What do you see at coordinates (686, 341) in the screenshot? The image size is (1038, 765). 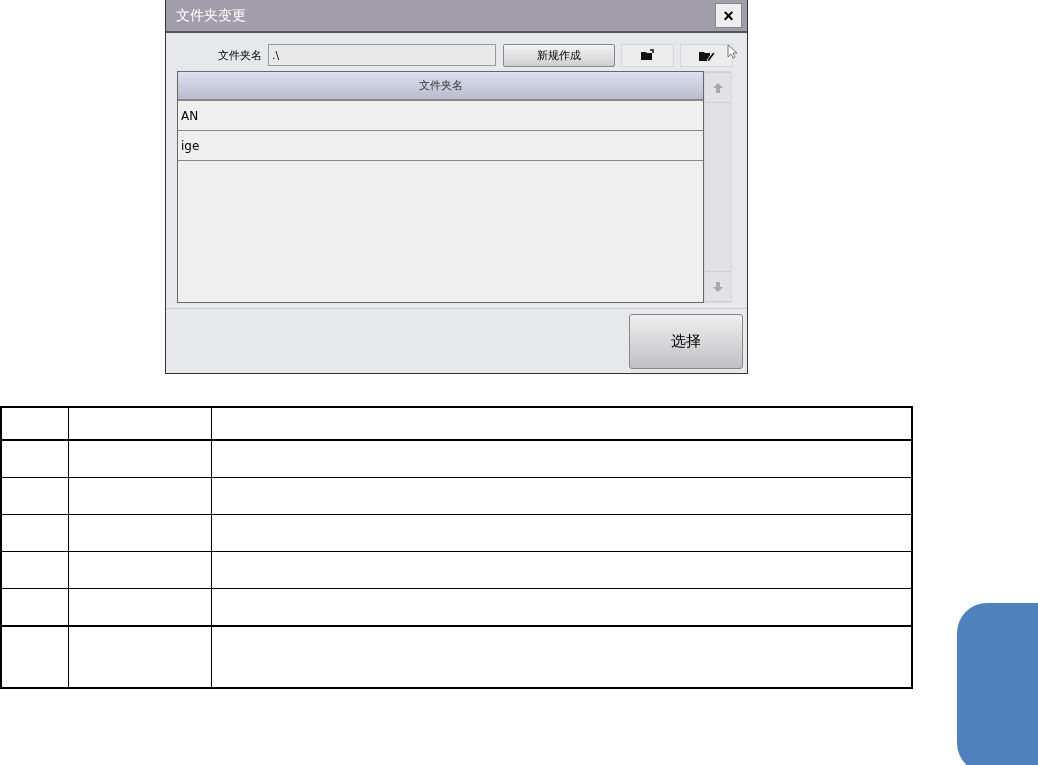 I see `select-button: 选择` at bounding box center [686, 341].